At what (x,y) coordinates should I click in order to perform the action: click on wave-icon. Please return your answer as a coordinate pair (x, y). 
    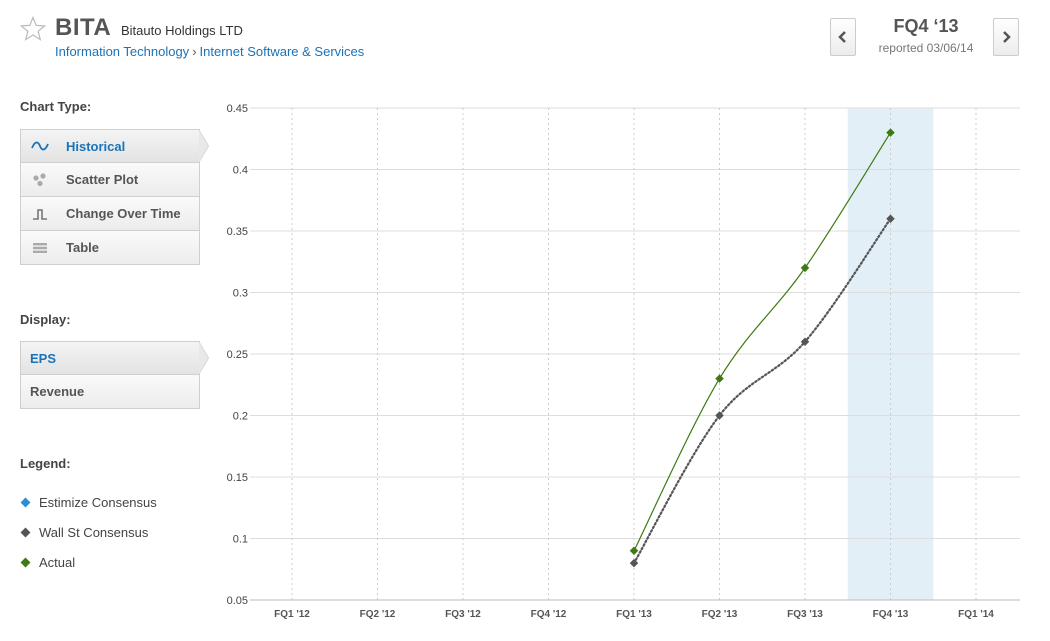
    Looking at the image, I should click on (40, 146).